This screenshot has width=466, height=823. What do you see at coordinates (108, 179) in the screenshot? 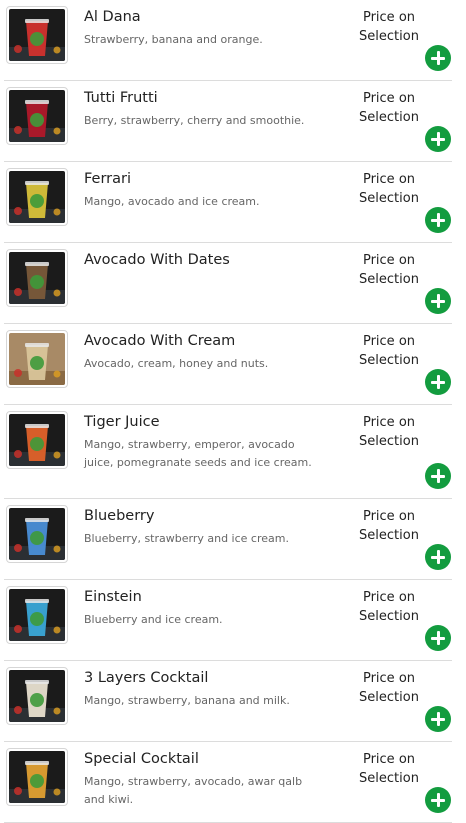
I see `product-name: Ferrari` at bounding box center [108, 179].